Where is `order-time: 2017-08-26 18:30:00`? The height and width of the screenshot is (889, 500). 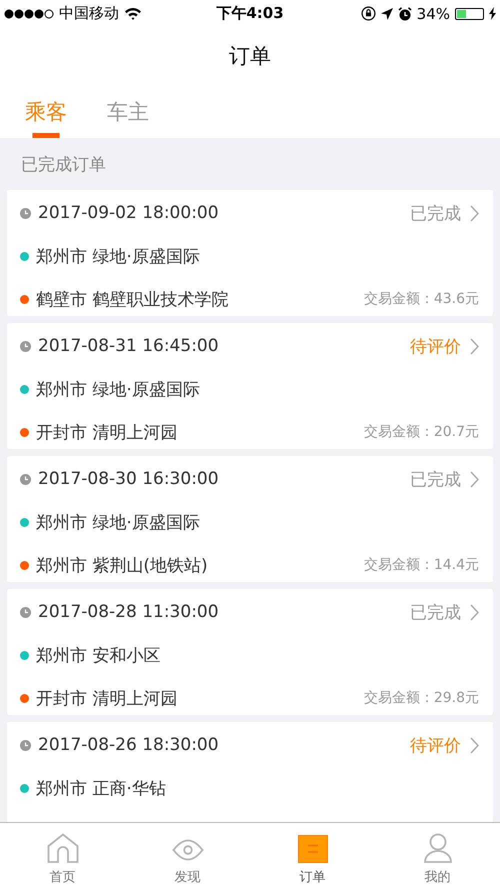 order-time: 2017-08-26 18:30:00 is located at coordinates (129, 745).